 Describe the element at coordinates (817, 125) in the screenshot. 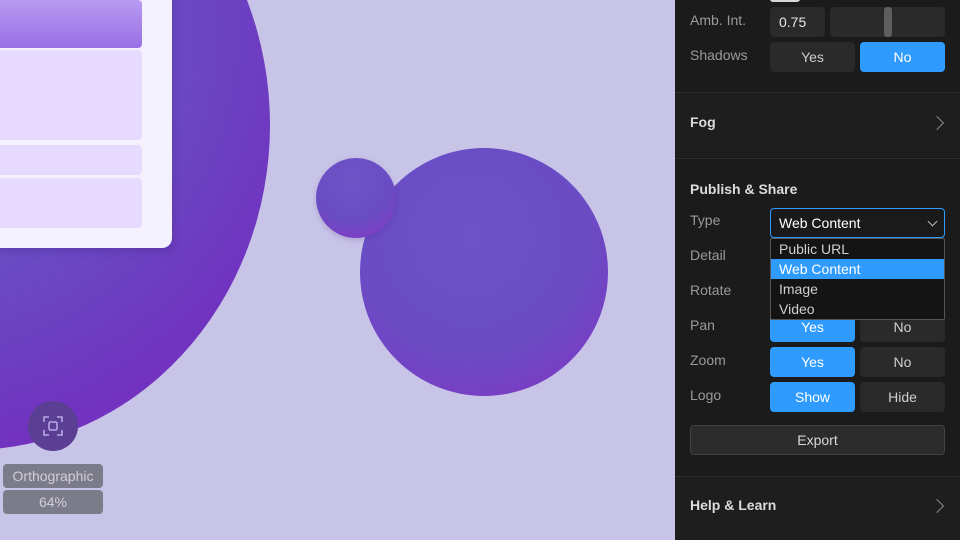

I see `fog-section-header` at that location.